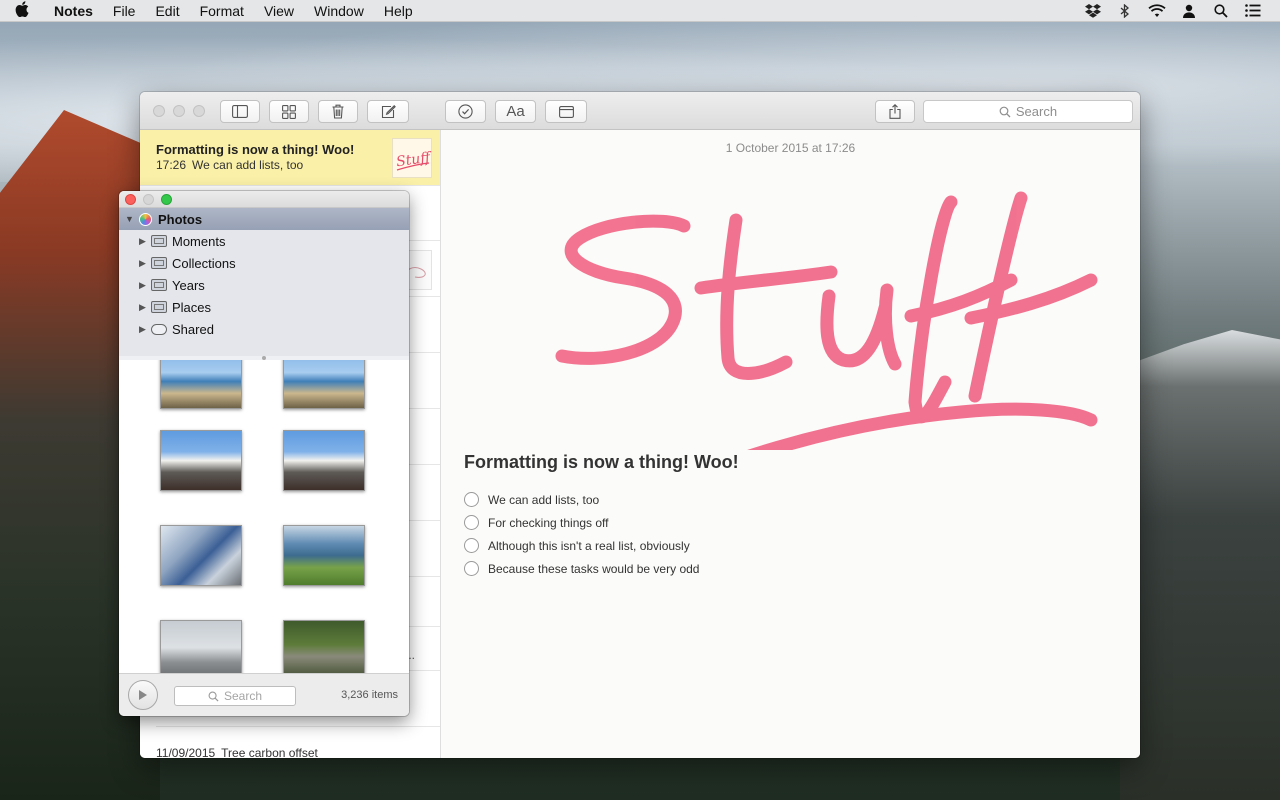  What do you see at coordinates (264, 241) in the screenshot?
I see `source-item-moments: ▶ Moments` at bounding box center [264, 241].